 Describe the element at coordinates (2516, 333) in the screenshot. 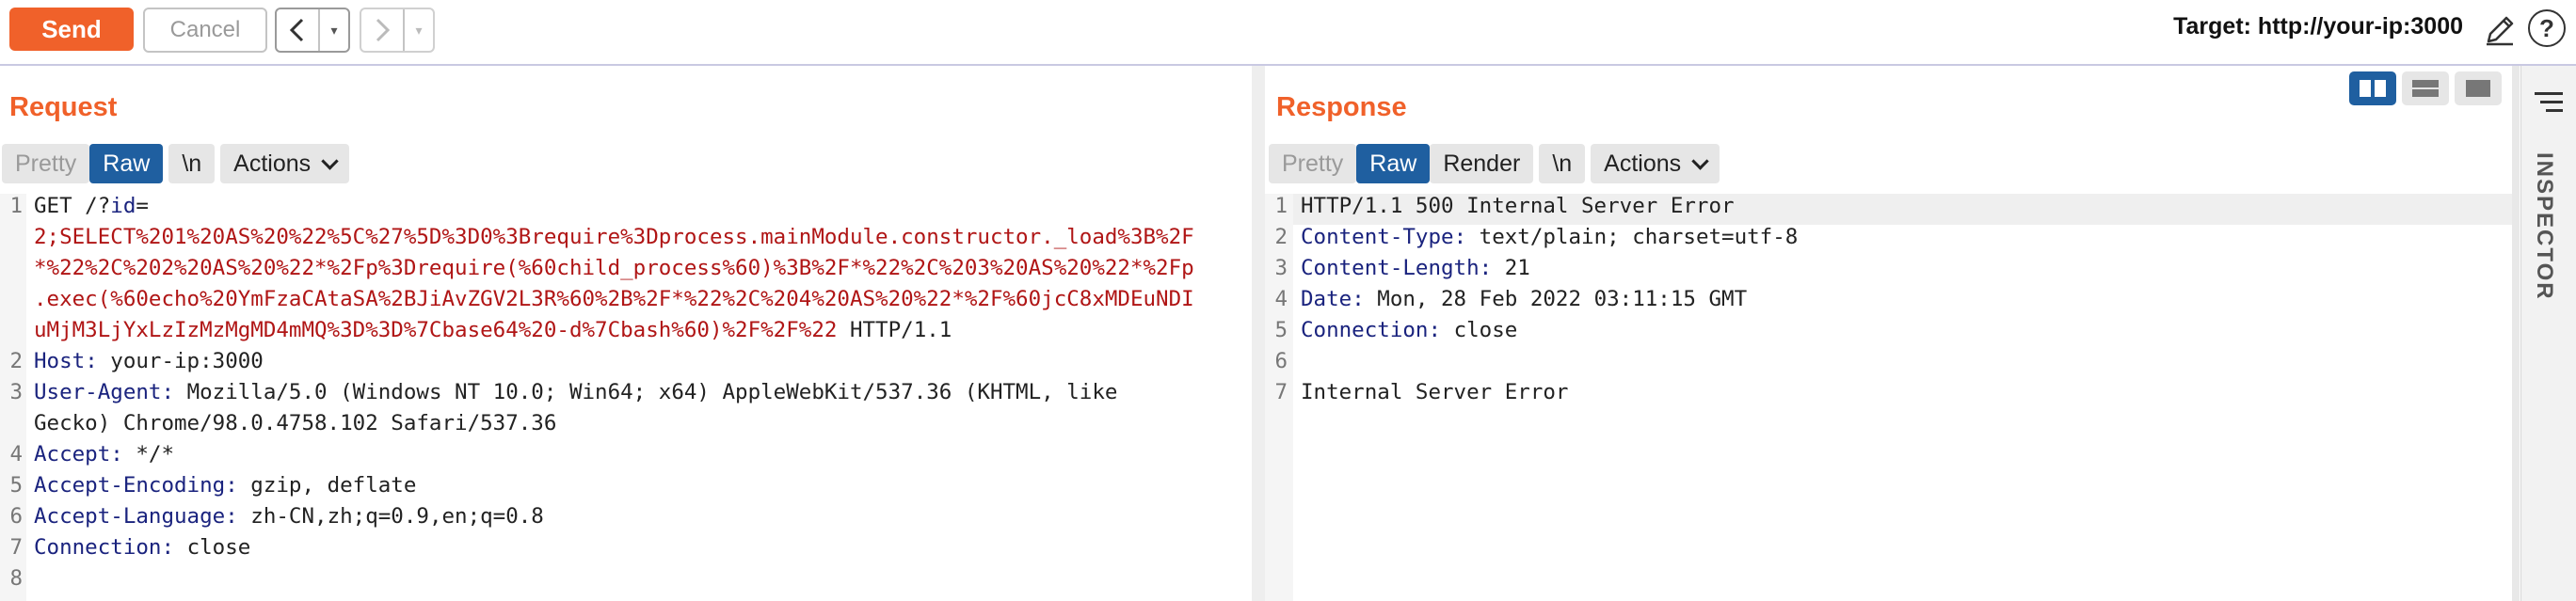

I see `response-scrollbar` at that location.